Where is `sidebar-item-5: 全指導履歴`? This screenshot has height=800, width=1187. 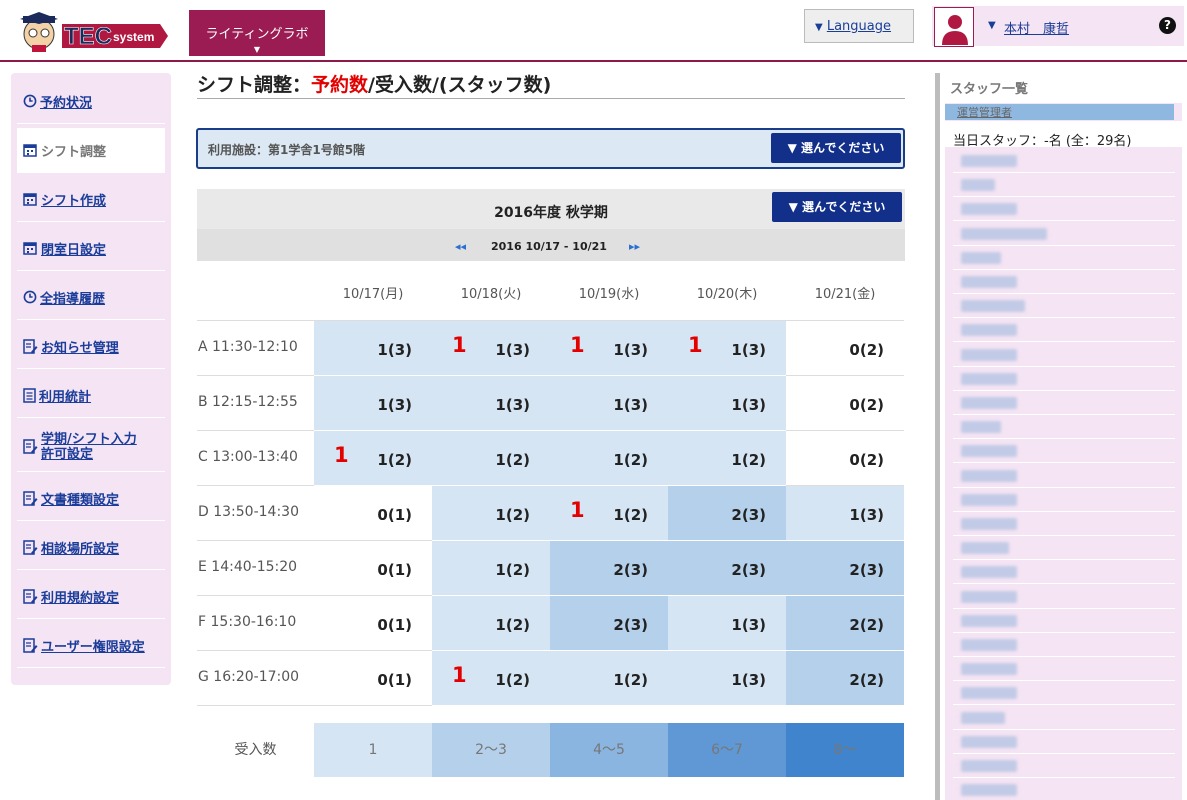
sidebar-item-5: 全指導履歴 is located at coordinates (91, 297).